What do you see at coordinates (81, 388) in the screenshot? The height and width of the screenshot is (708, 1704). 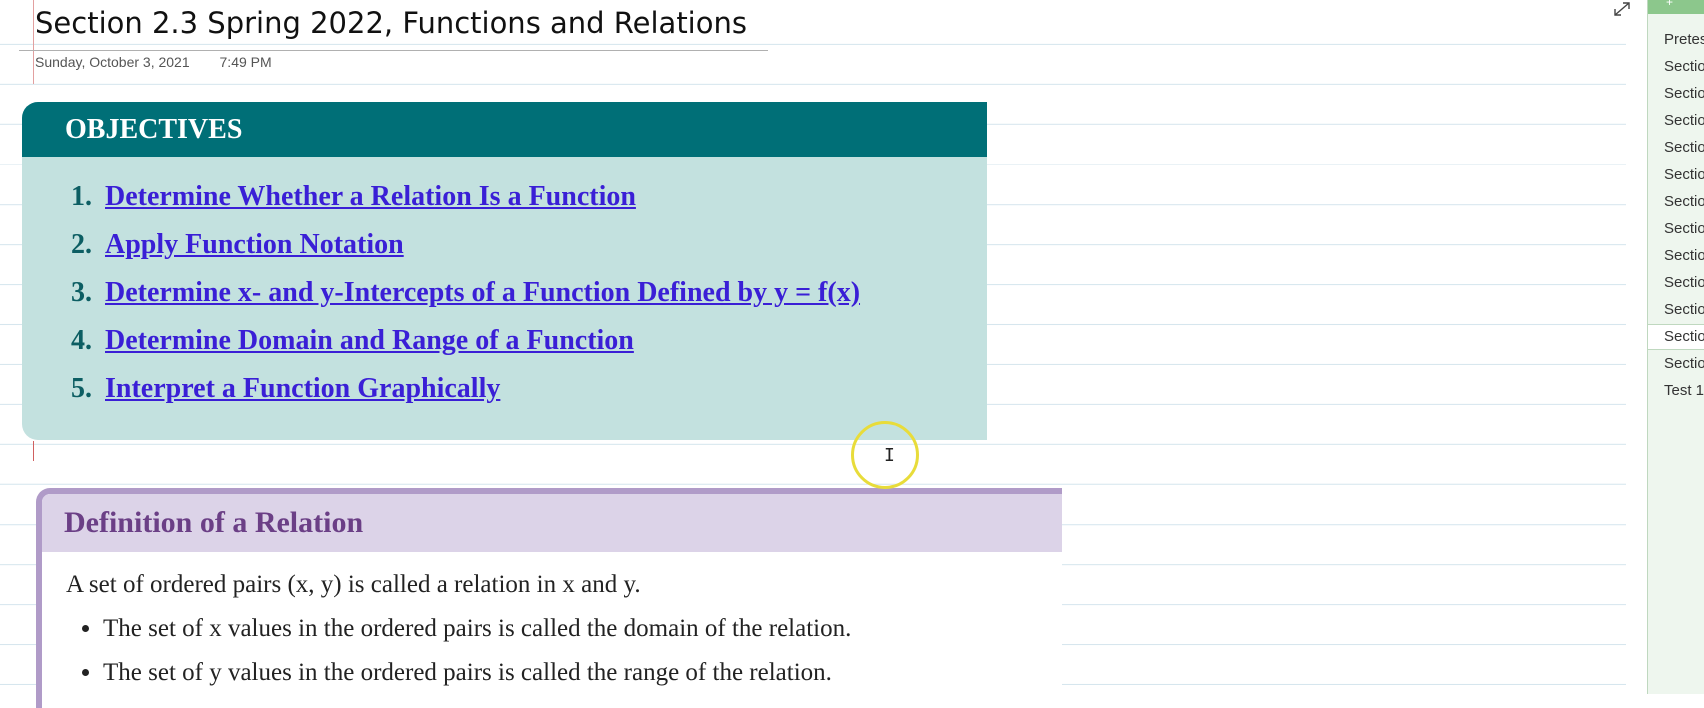 I see `objective-number: 5.` at bounding box center [81, 388].